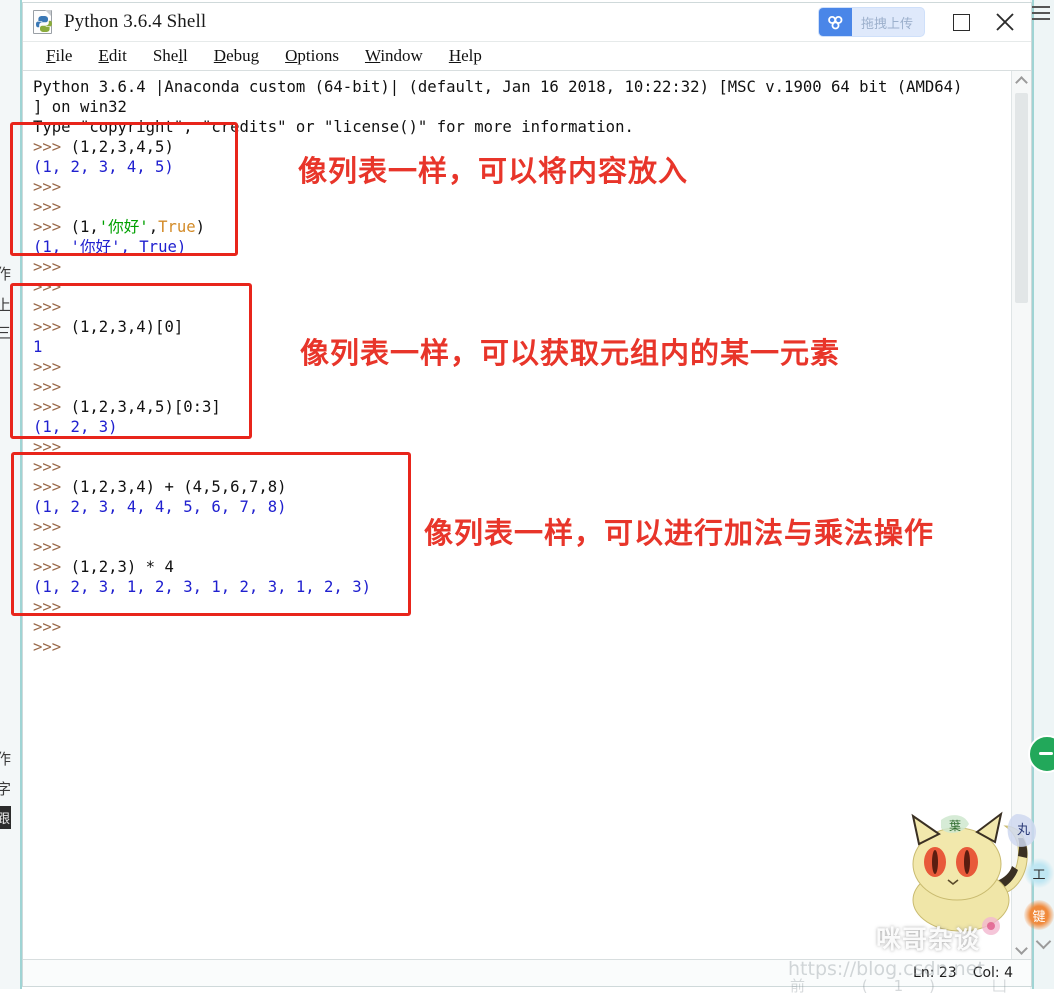  I want to click on chevron-up-icon, so click(1021, 82).